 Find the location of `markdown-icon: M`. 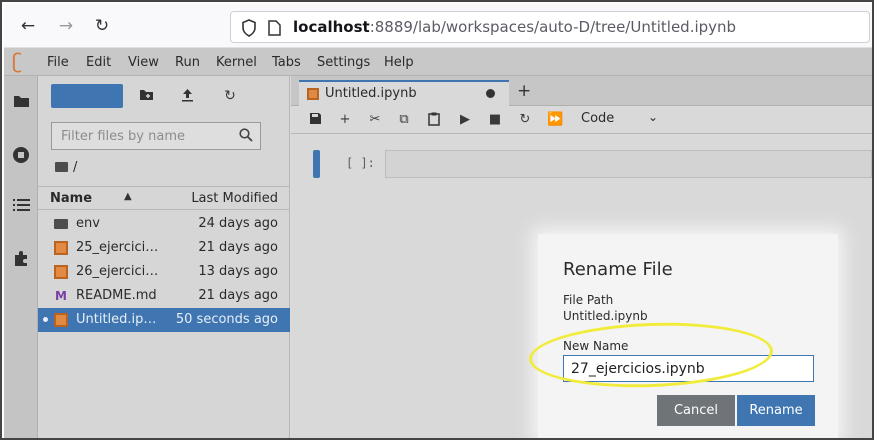

markdown-icon: M is located at coordinates (61, 296).